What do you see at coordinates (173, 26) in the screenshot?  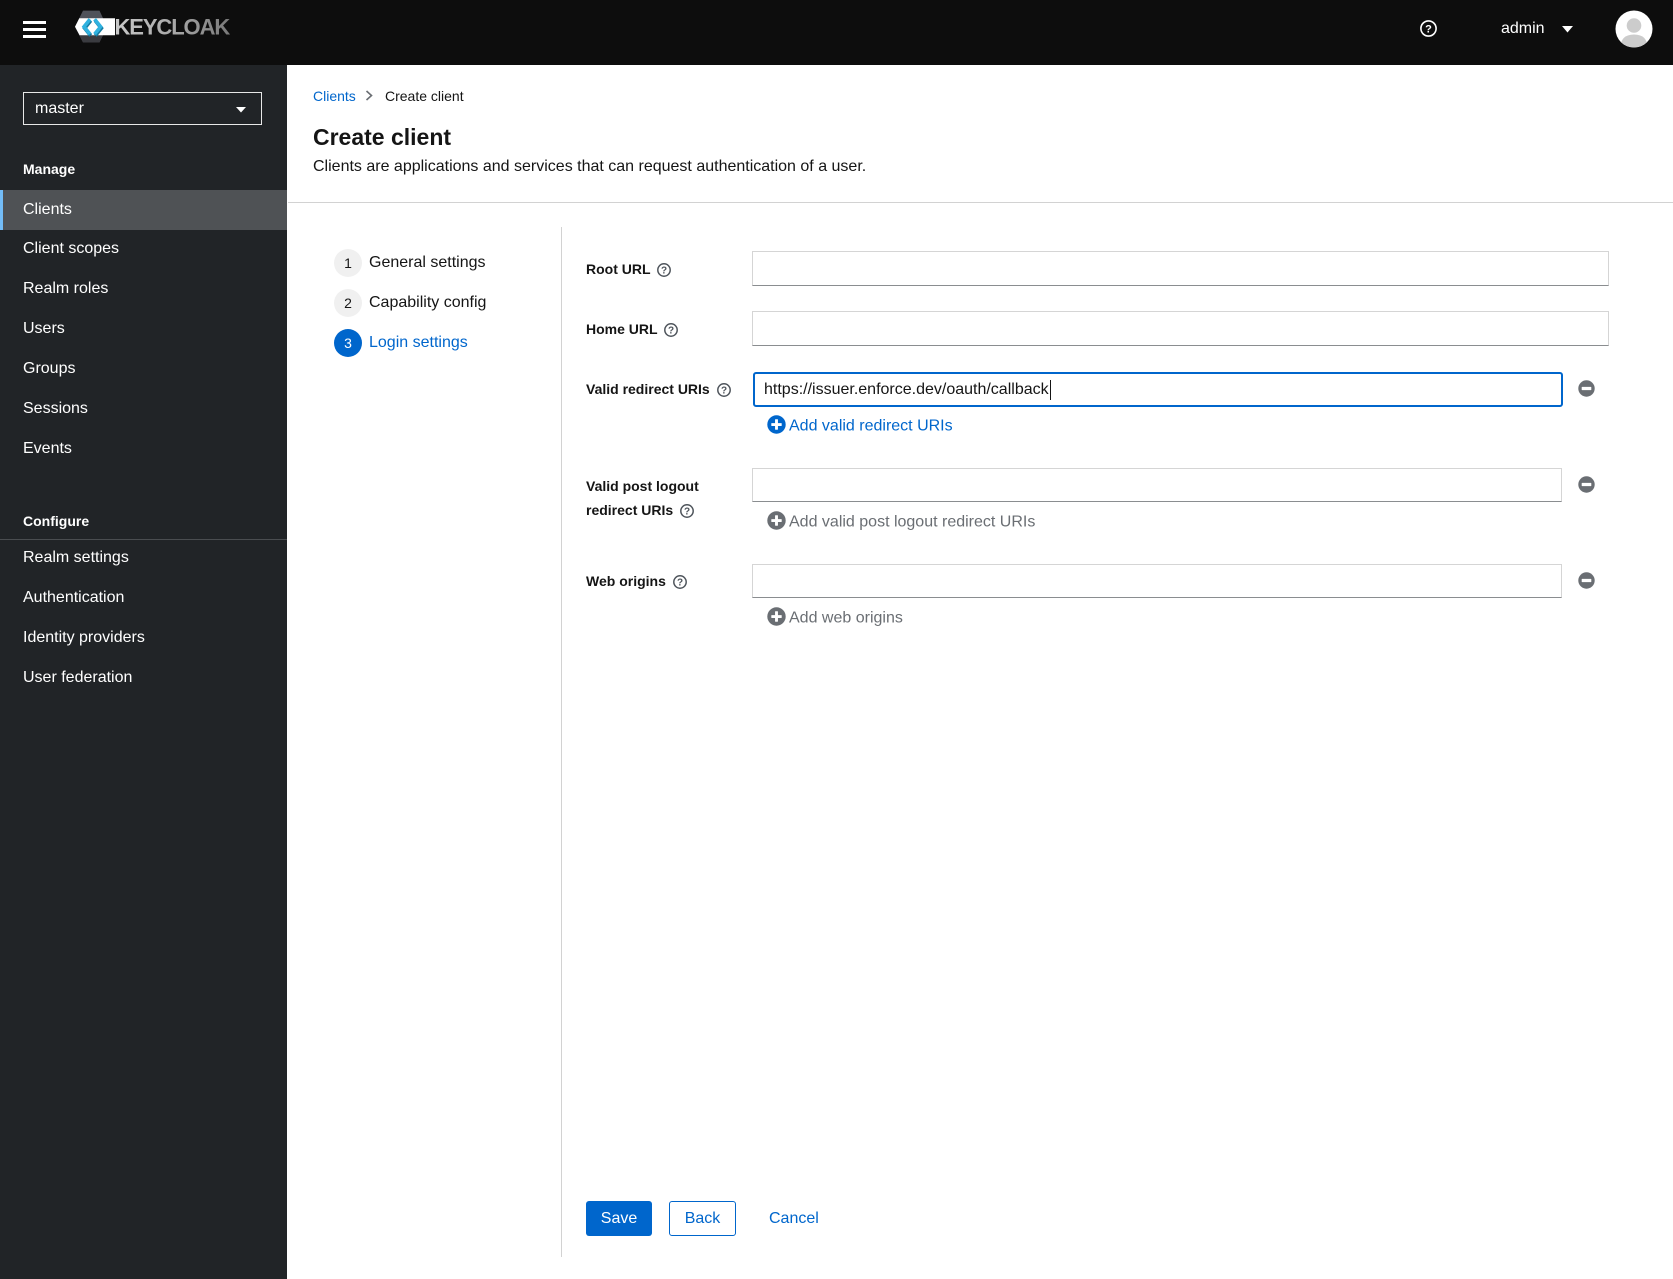 I see `svg-text: KEYCLOAK` at bounding box center [173, 26].